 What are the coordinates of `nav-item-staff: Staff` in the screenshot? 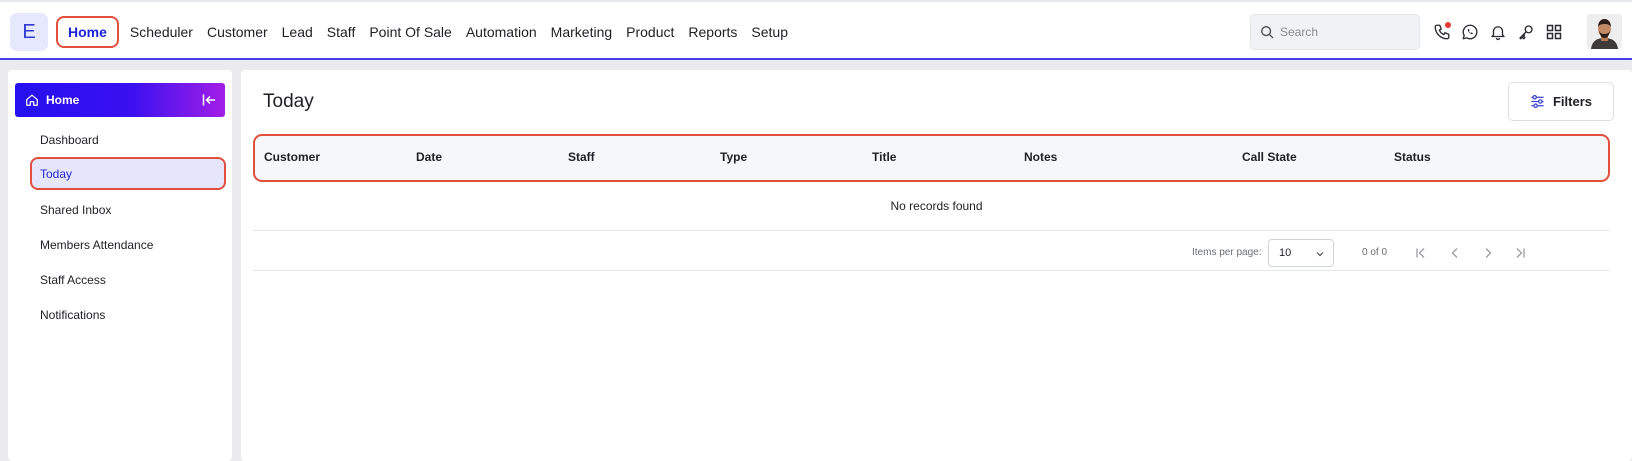 It's located at (341, 32).